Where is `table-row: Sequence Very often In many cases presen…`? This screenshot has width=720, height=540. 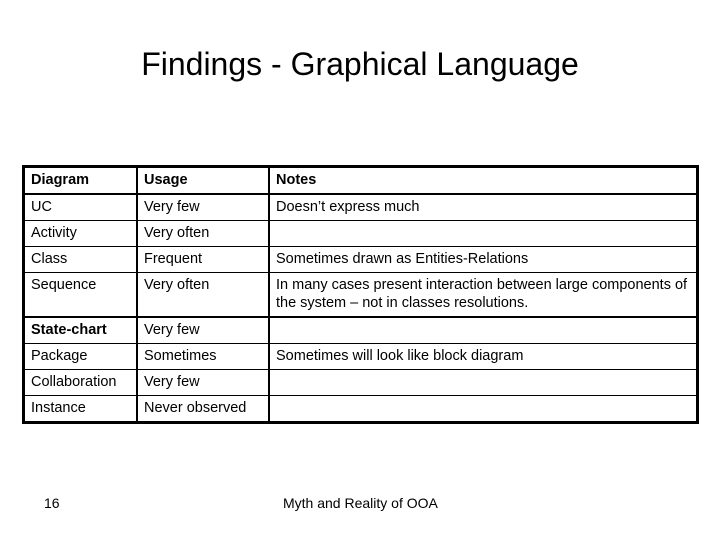 table-row: Sequence Very often In many cases presen… is located at coordinates (360, 295).